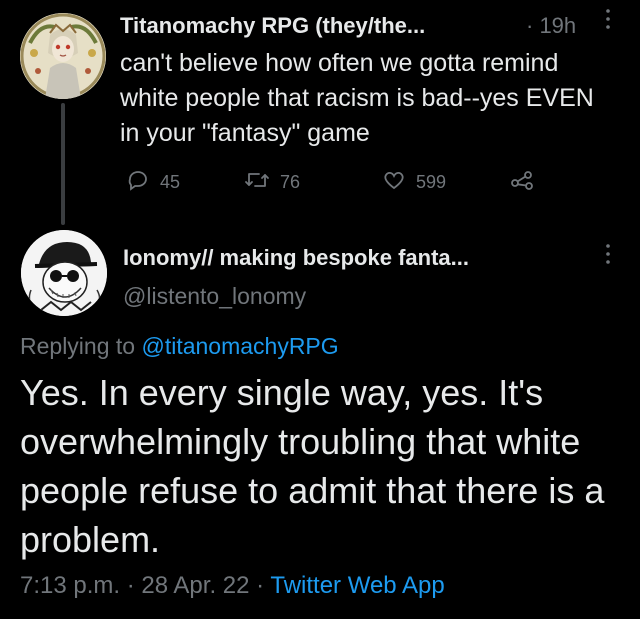  Describe the element at coordinates (290, 181) in the screenshot. I see `retweet-count: 76` at that location.